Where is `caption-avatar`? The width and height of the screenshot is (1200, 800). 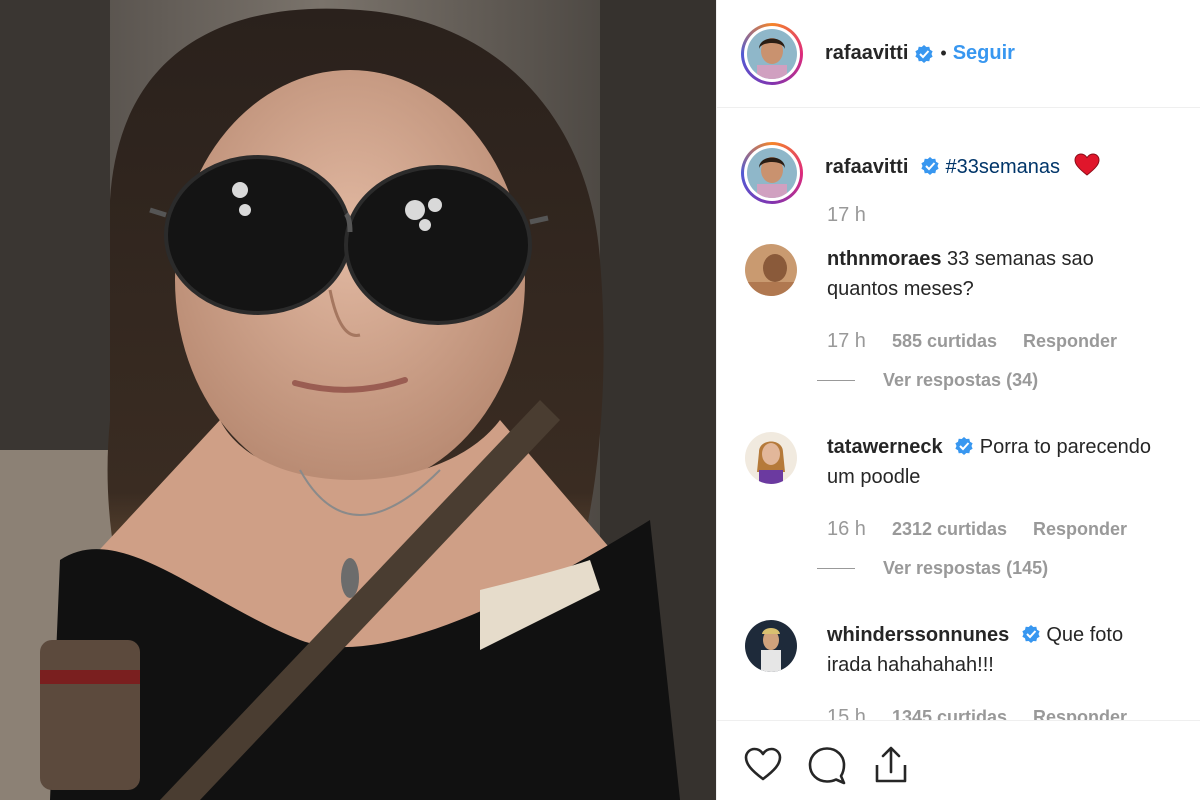 caption-avatar is located at coordinates (772, 173).